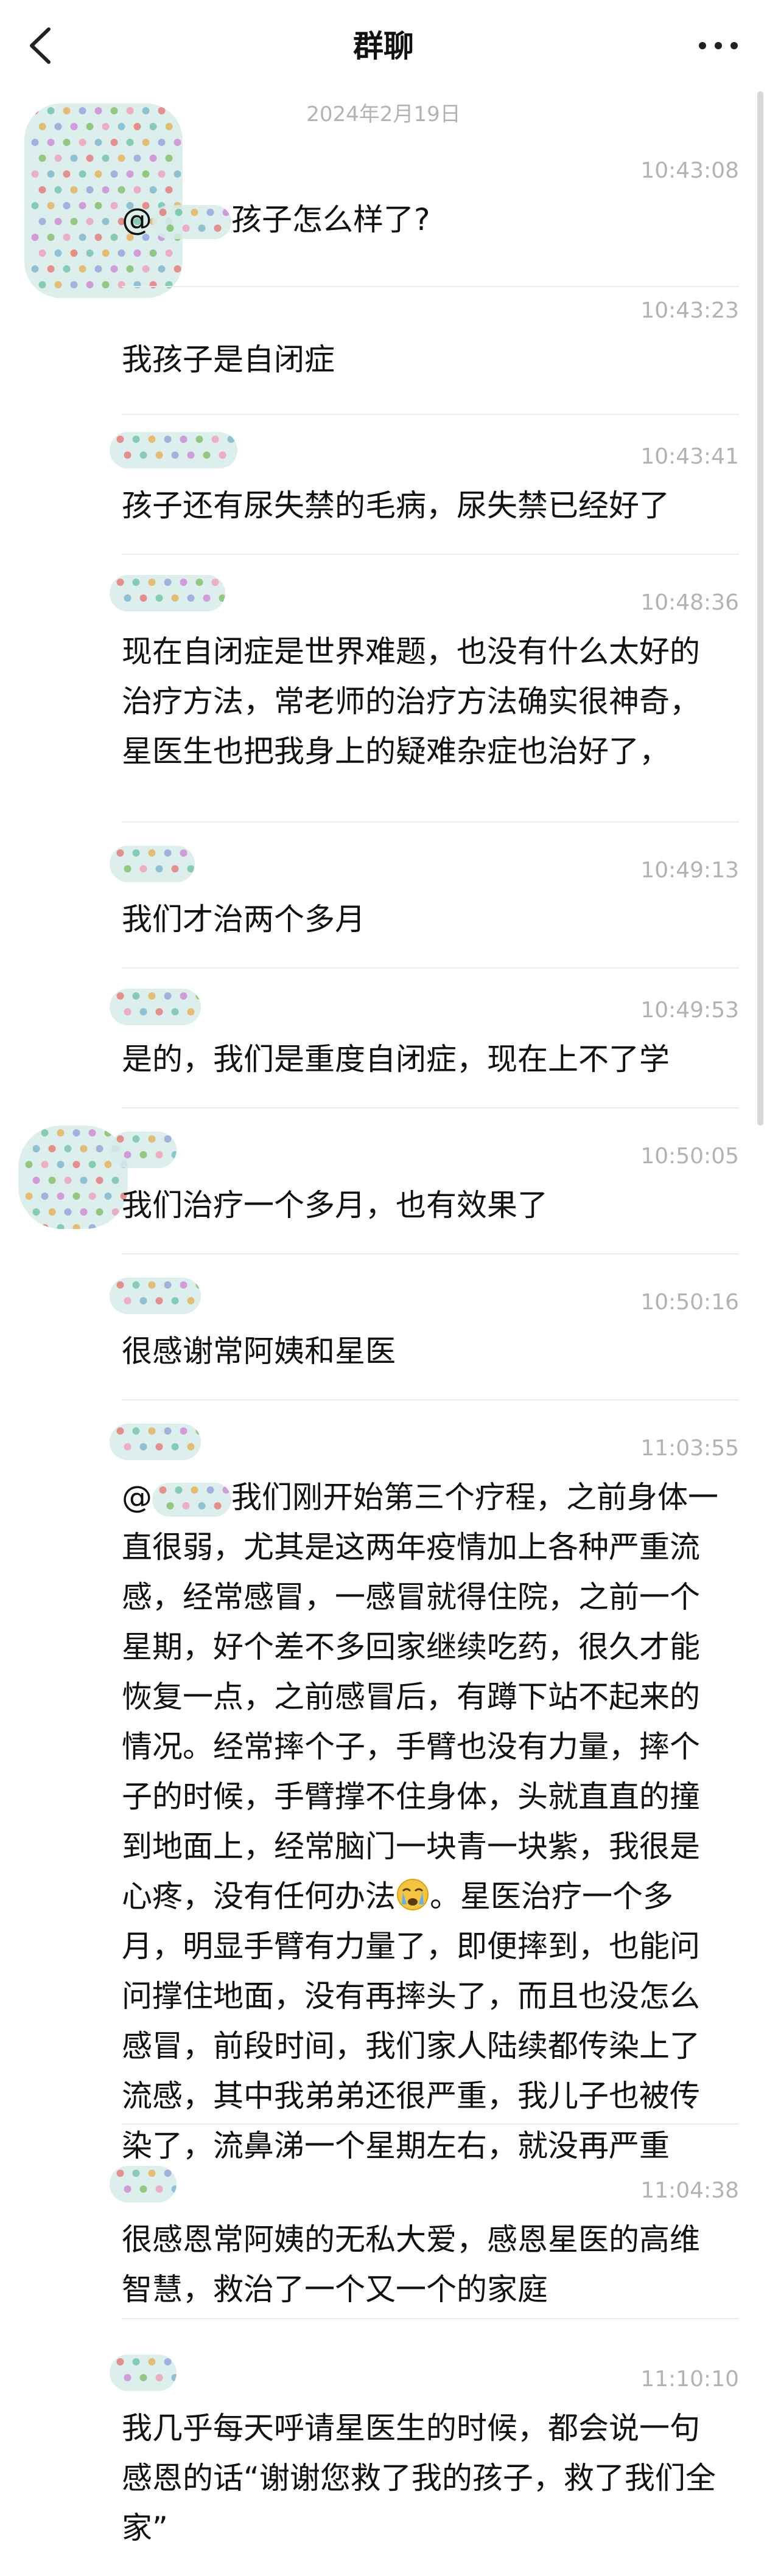 The image size is (767, 2576). What do you see at coordinates (689, 170) in the screenshot?
I see `message-time: 10:43:08` at bounding box center [689, 170].